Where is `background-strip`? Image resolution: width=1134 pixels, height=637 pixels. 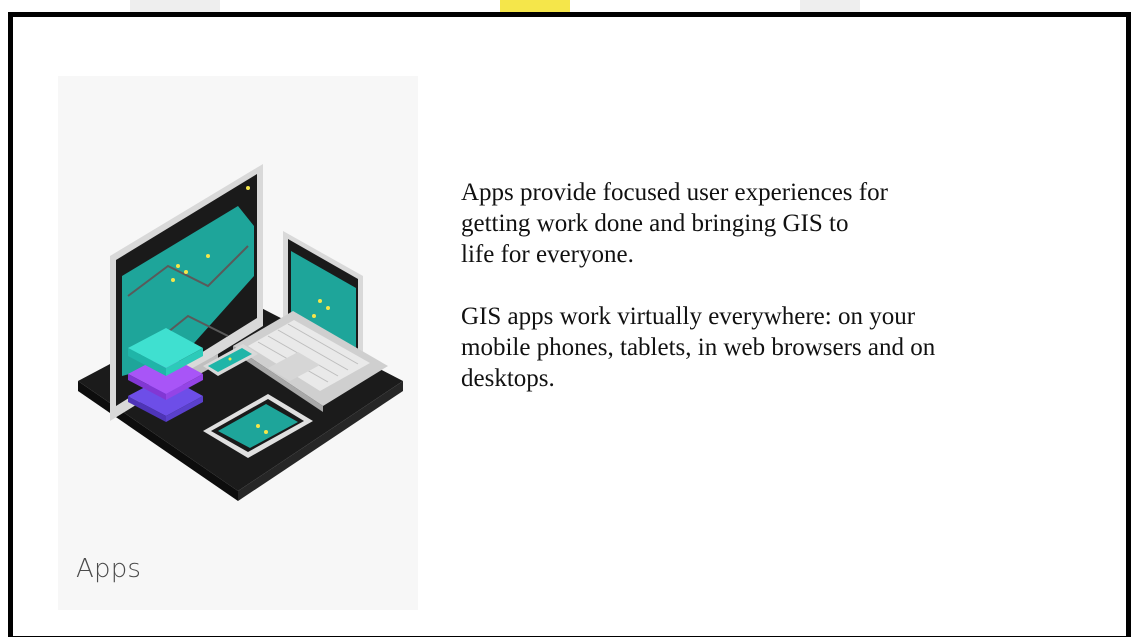
background-strip is located at coordinates (567, 6).